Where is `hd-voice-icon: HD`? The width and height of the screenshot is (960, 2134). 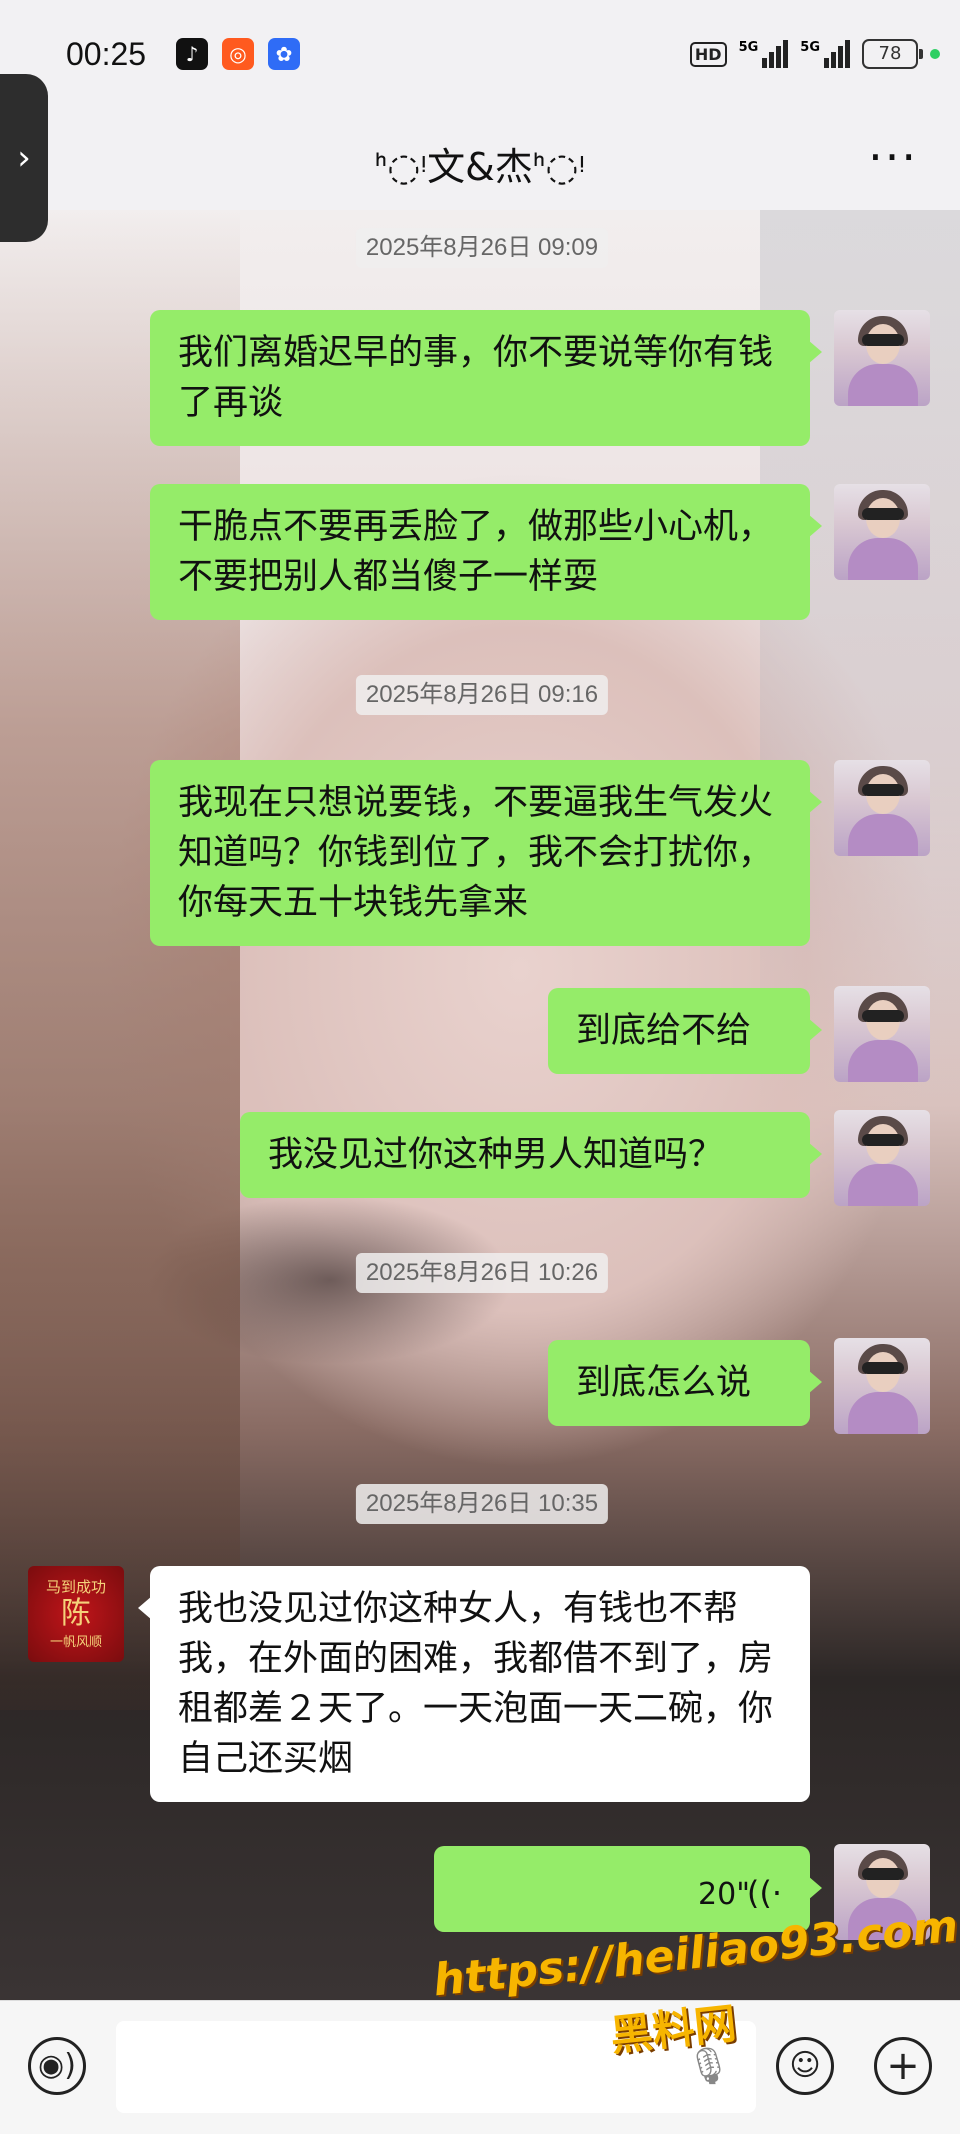 hd-voice-icon: HD is located at coordinates (708, 54).